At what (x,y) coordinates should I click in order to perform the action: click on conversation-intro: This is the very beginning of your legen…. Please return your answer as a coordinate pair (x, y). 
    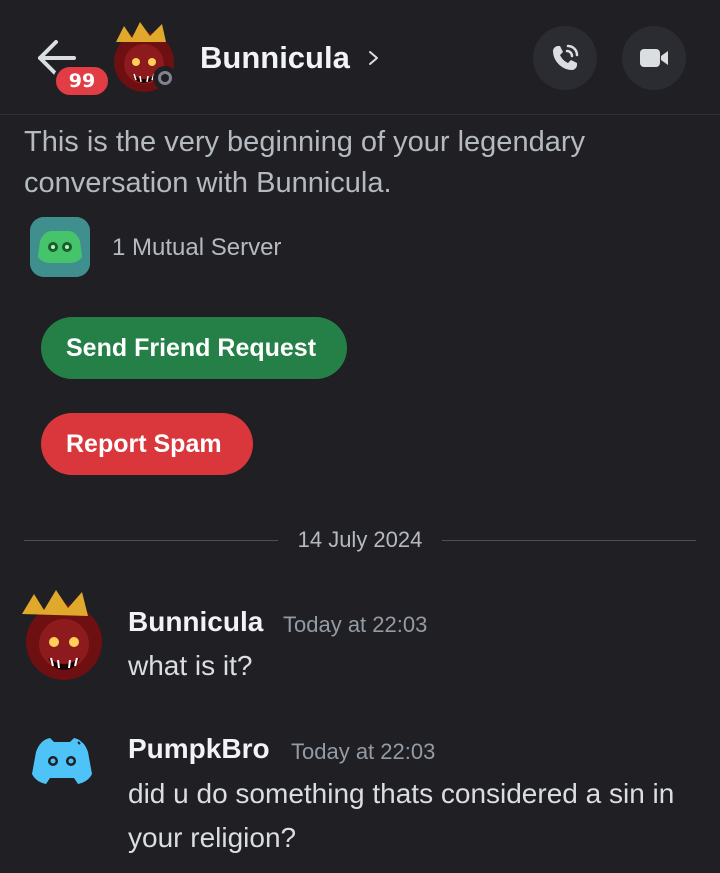
    Looking at the image, I should click on (304, 162).